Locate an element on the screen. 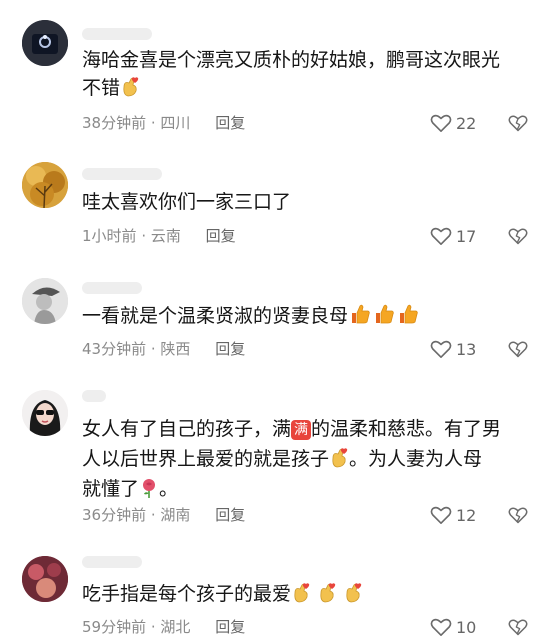 This screenshot has width=550, height=640. comment-meta: 59分钟前 · 湖北 回复 is located at coordinates (163, 627).